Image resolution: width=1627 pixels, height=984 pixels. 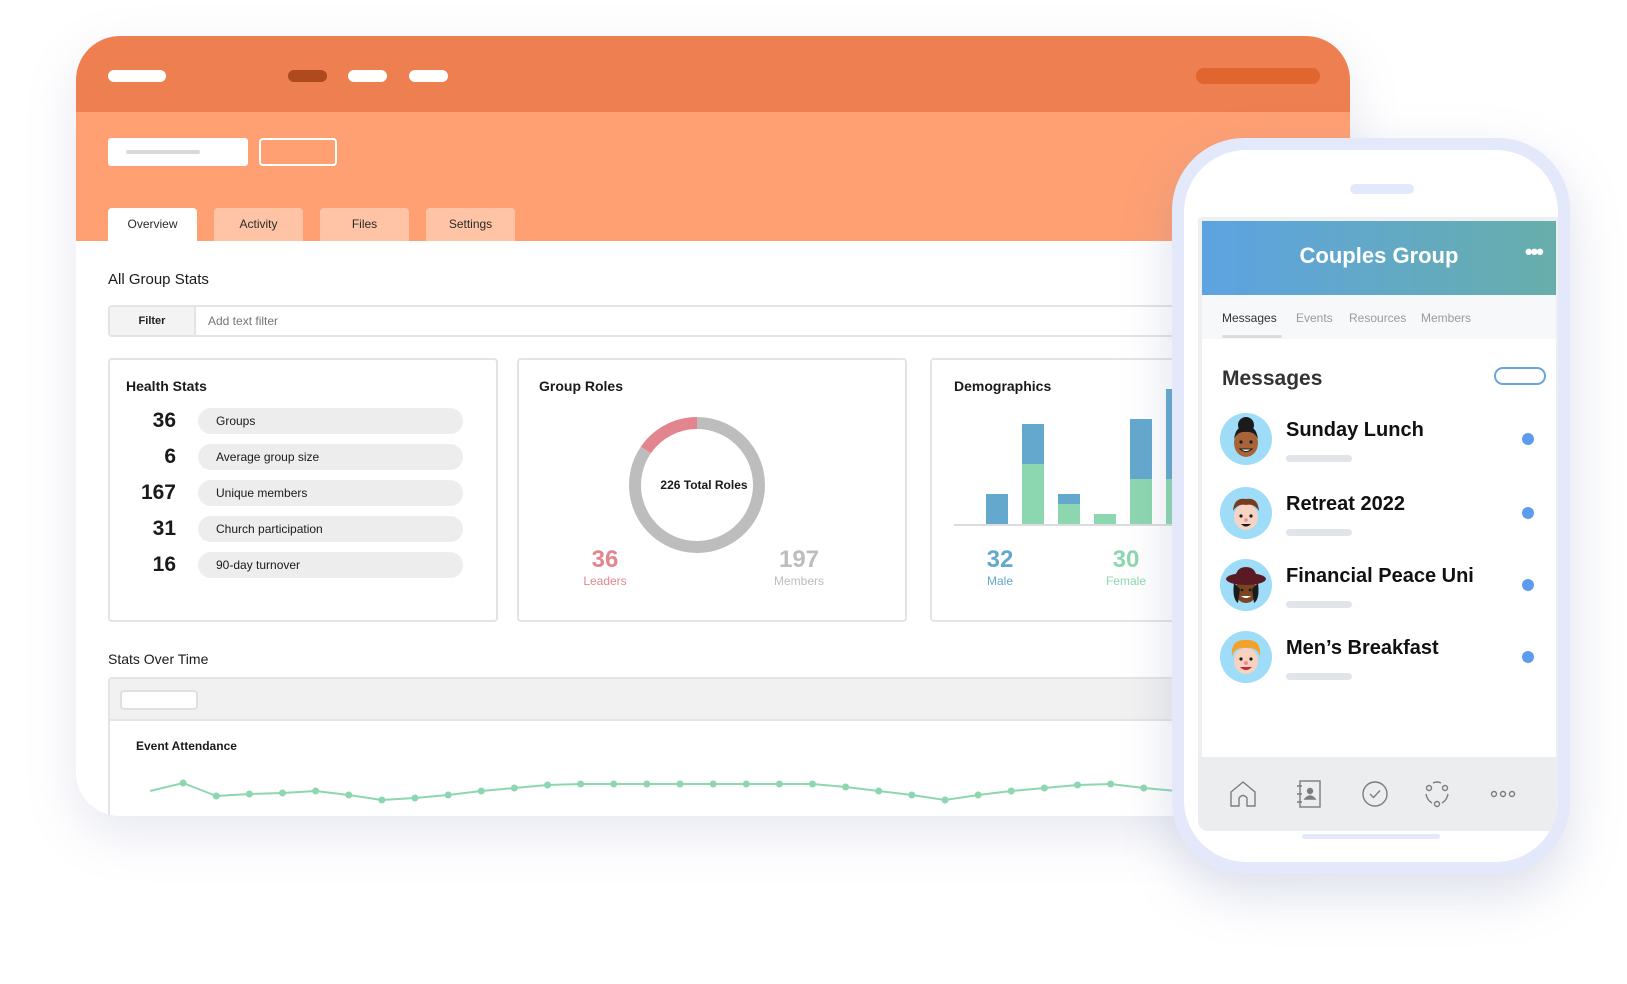 I want to click on stat-value: 36, so click(x=164, y=420).